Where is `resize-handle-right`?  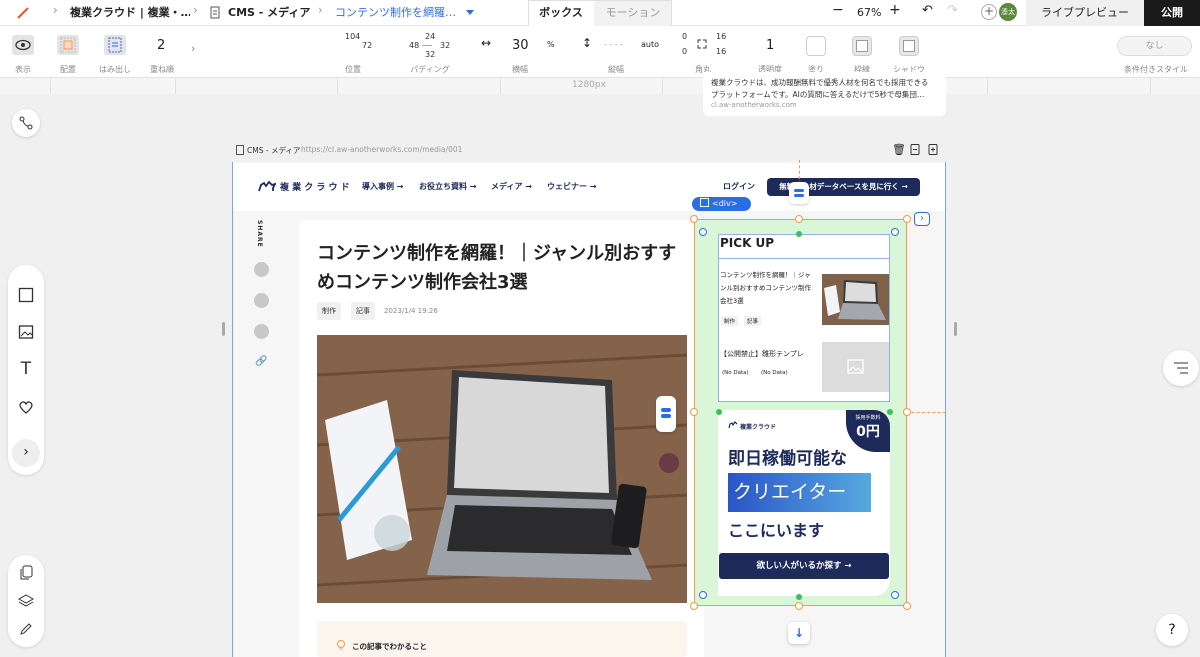 resize-handle-right is located at coordinates (955, 329).